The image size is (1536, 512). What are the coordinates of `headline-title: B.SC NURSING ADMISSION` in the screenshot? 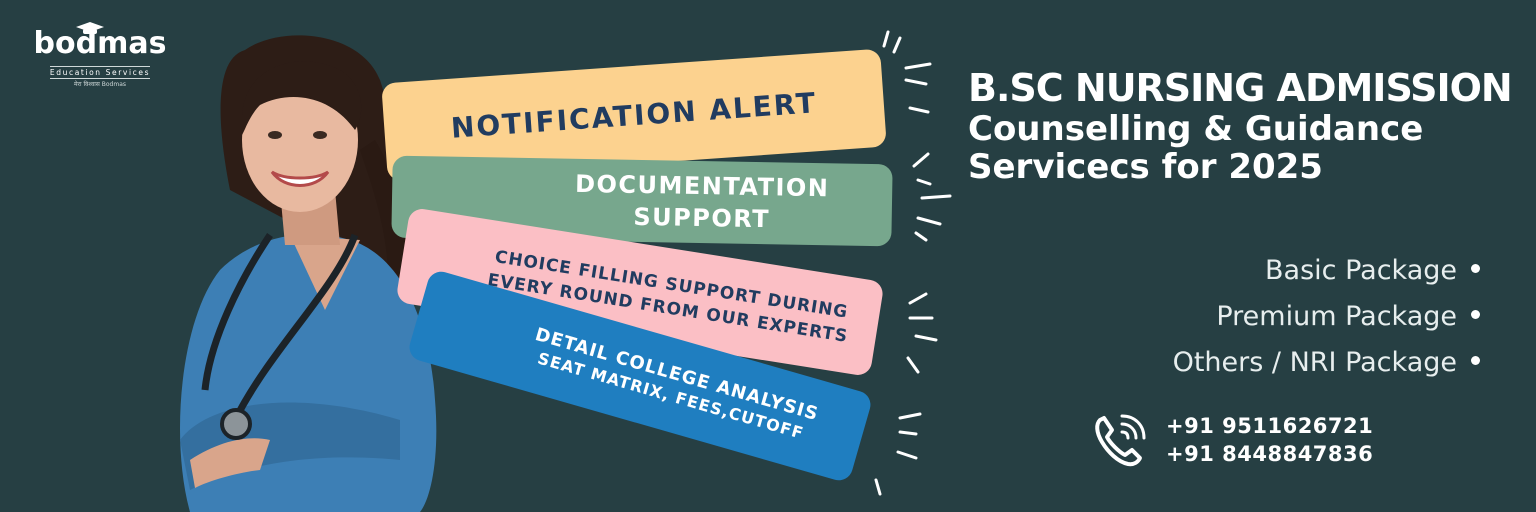 It's located at (1240, 88).